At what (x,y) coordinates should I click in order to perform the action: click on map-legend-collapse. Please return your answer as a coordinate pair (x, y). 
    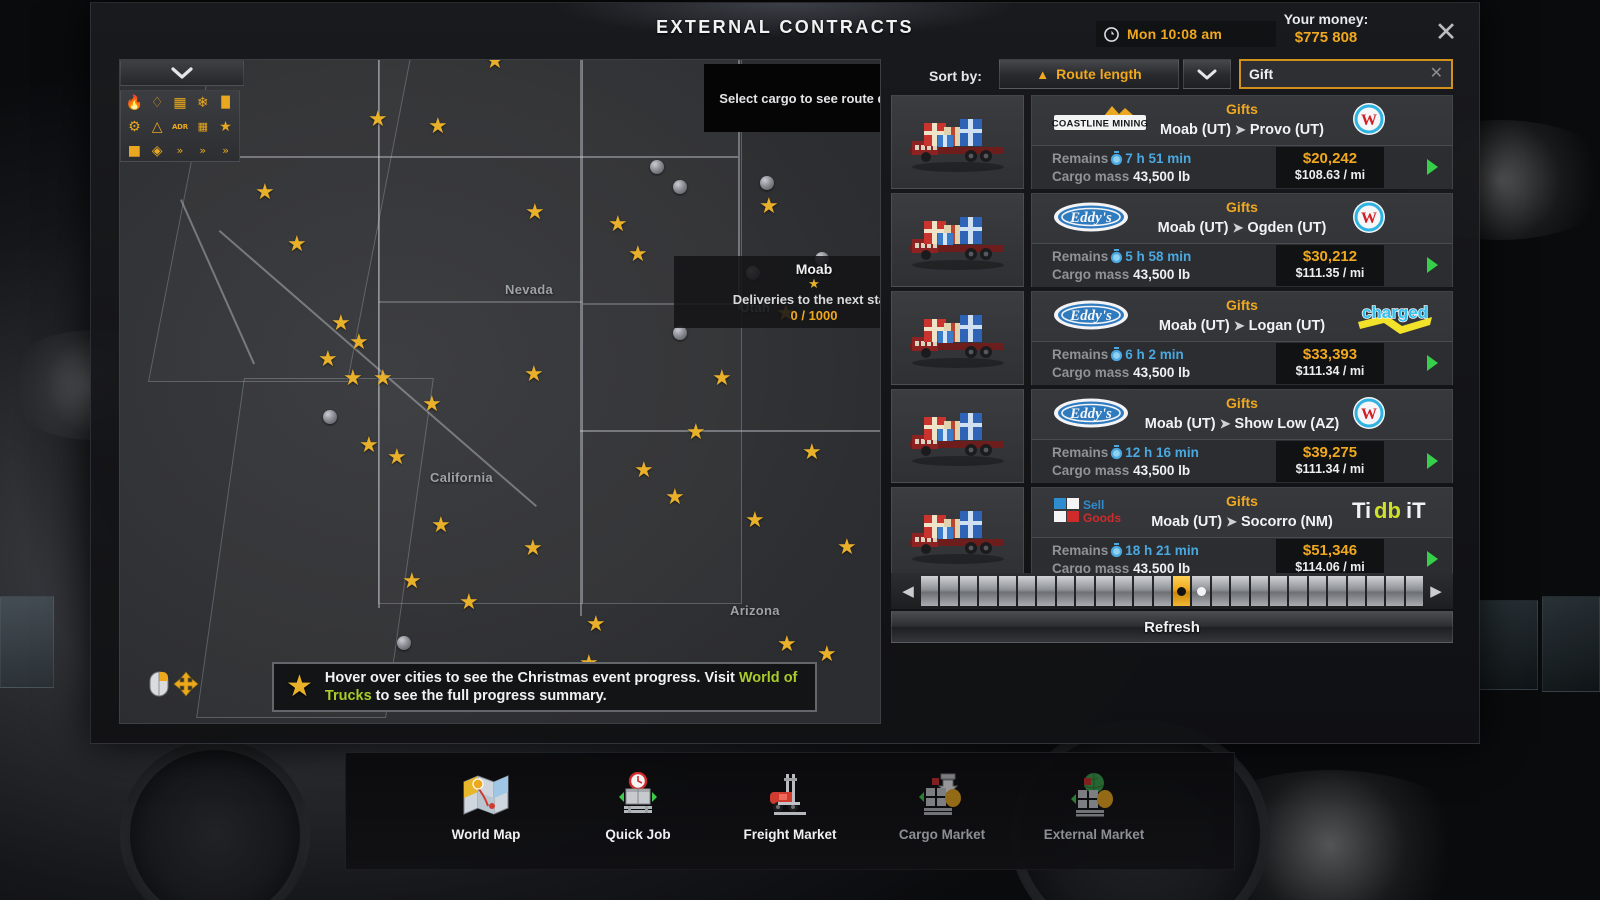
    Looking at the image, I should click on (182, 73).